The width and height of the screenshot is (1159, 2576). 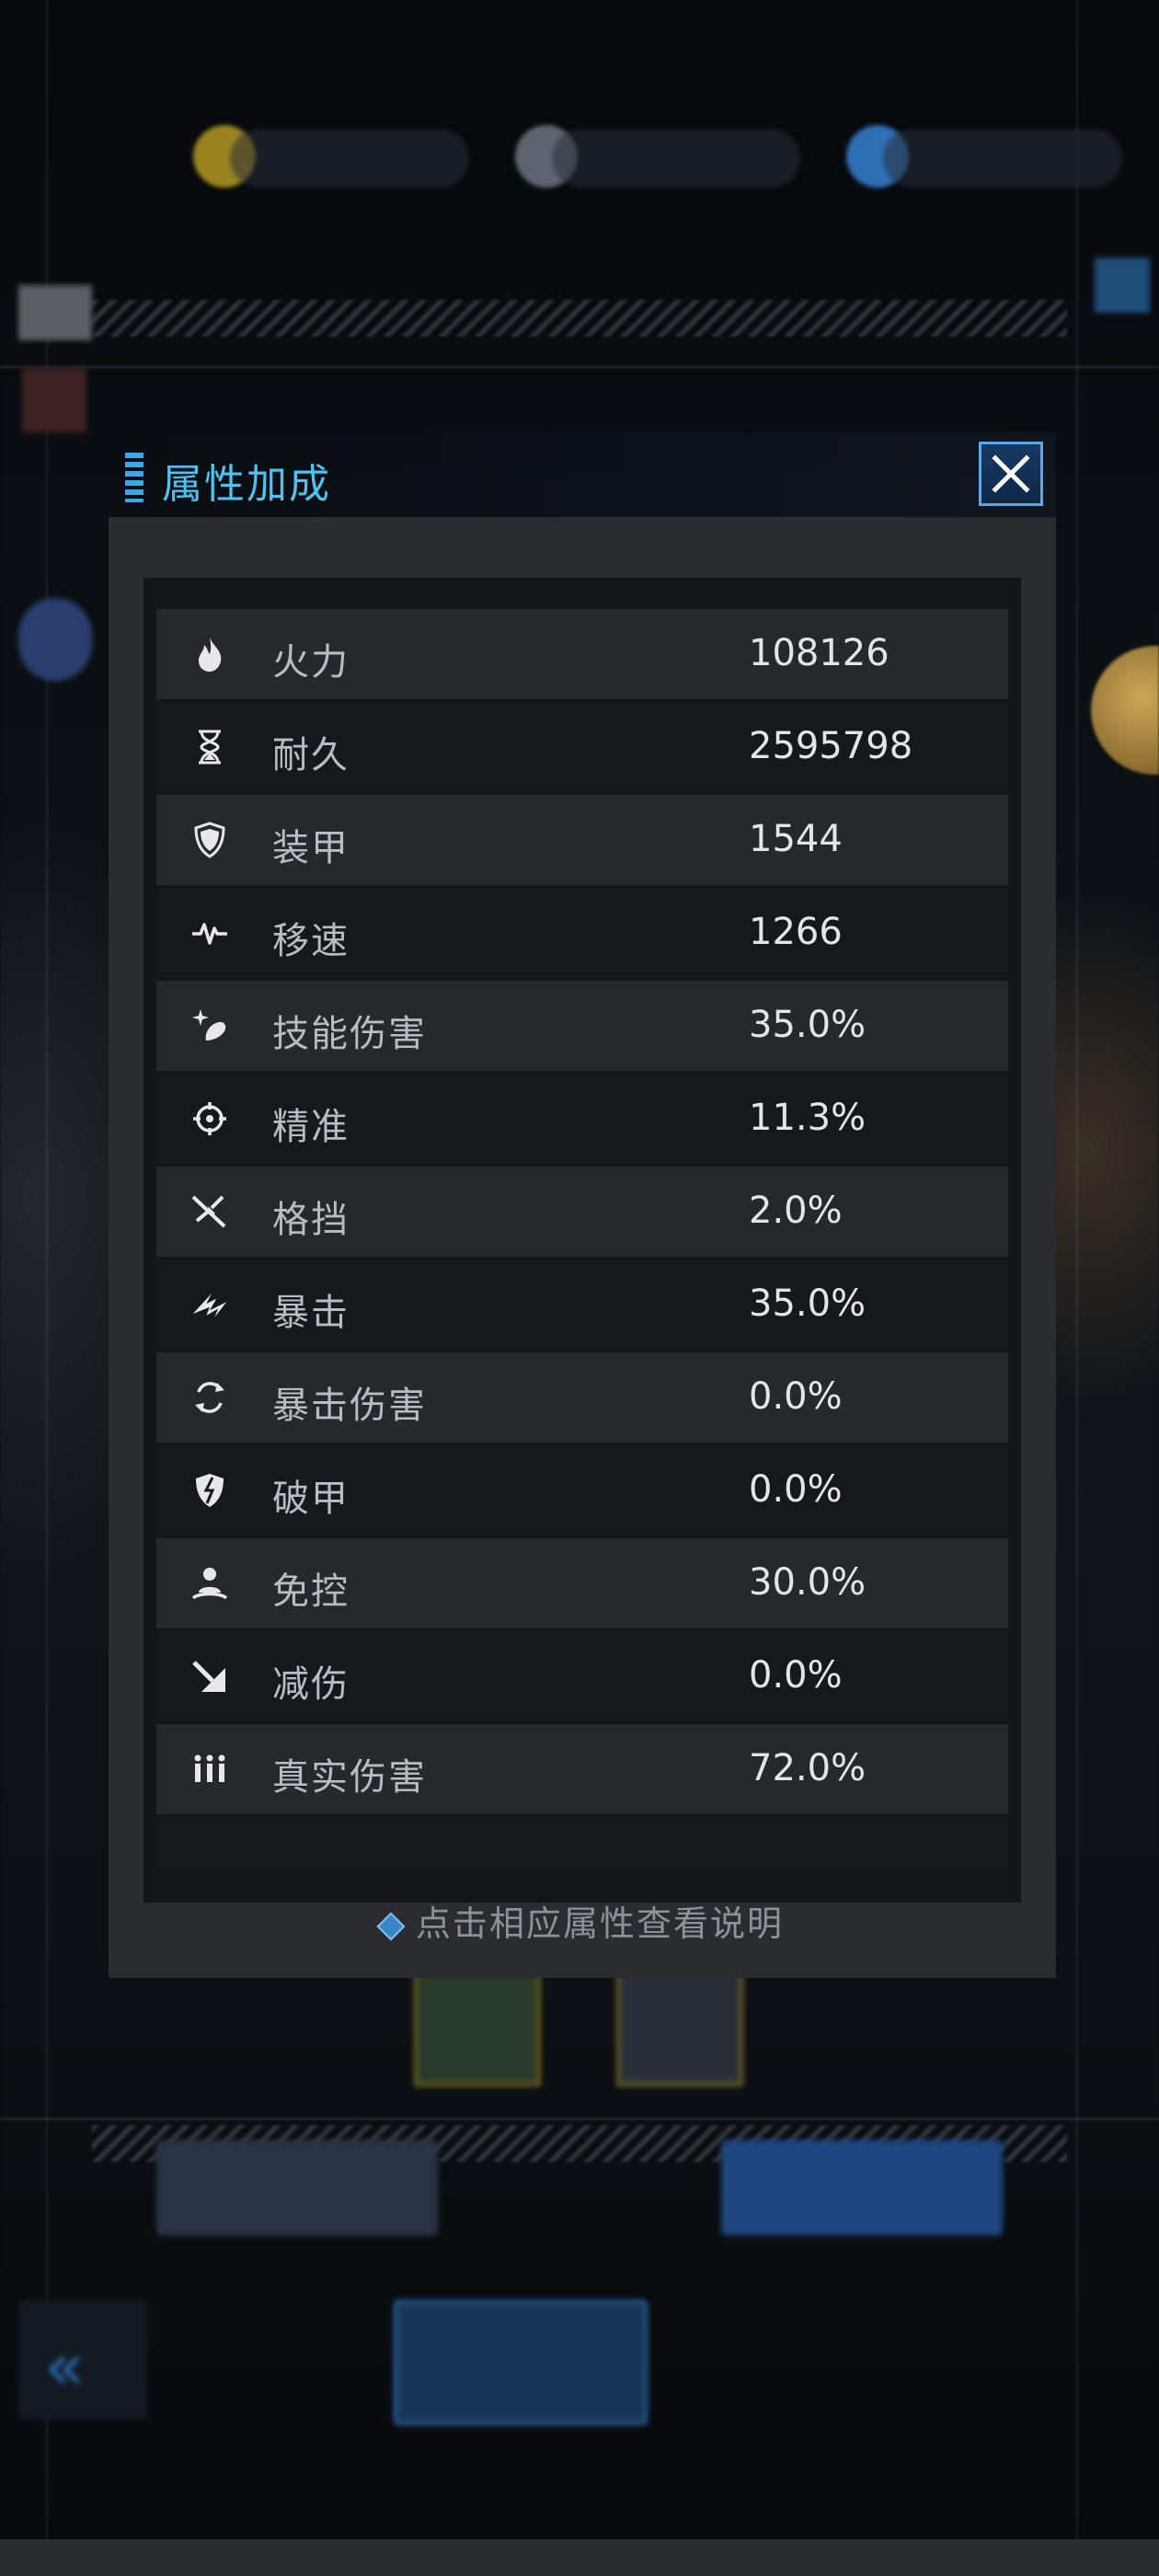 What do you see at coordinates (209, 1583) in the screenshot?
I see `control-immune-icon` at bounding box center [209, 1583].